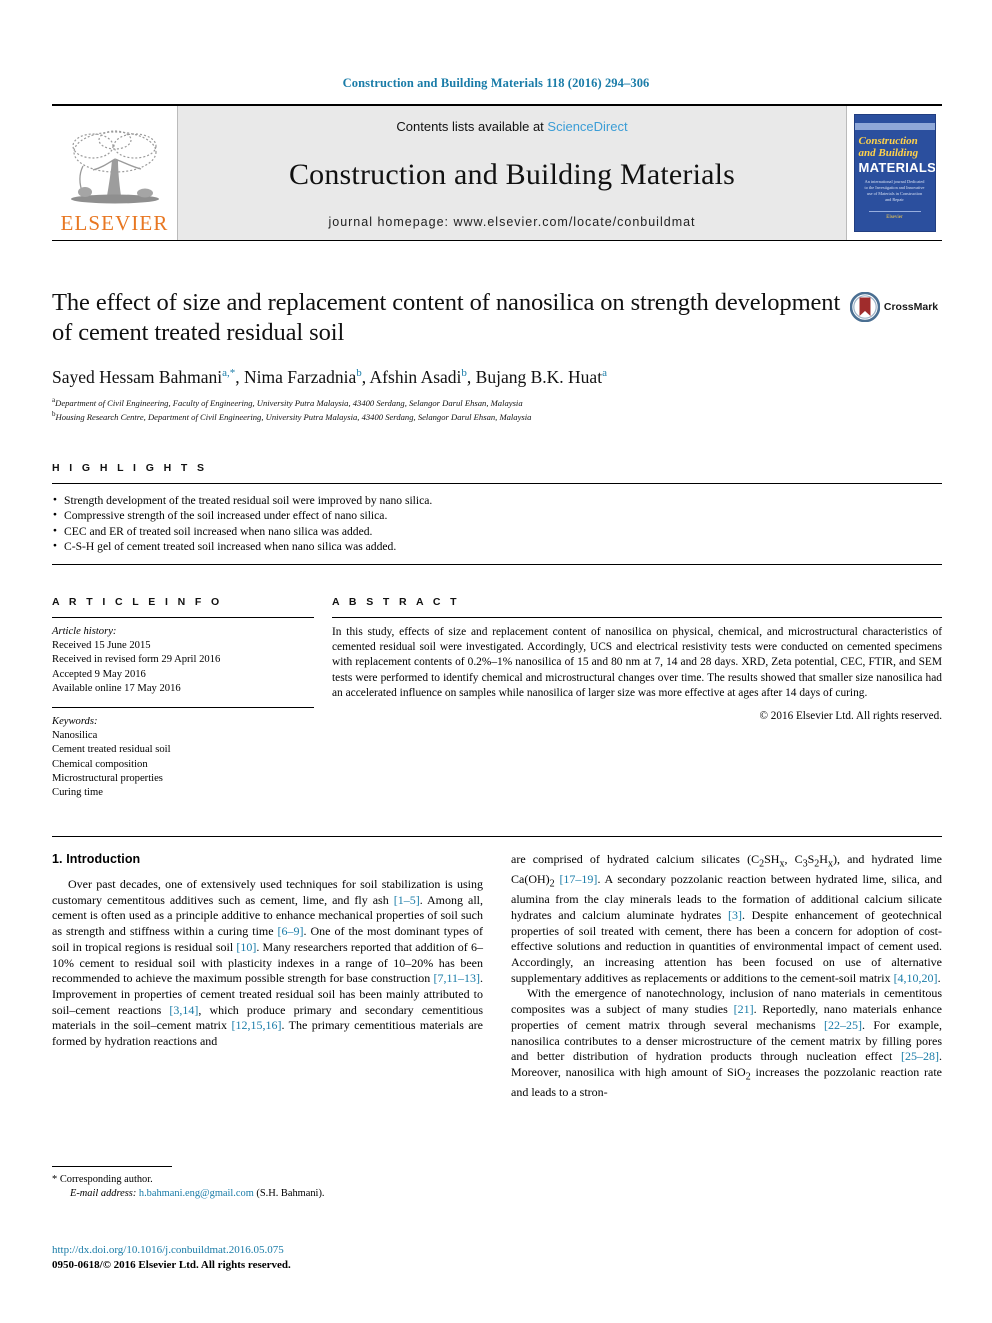  Describe the element at coordinates (888, 153) in the screenshot. I see `cover-title-line2: and Building` at that location.